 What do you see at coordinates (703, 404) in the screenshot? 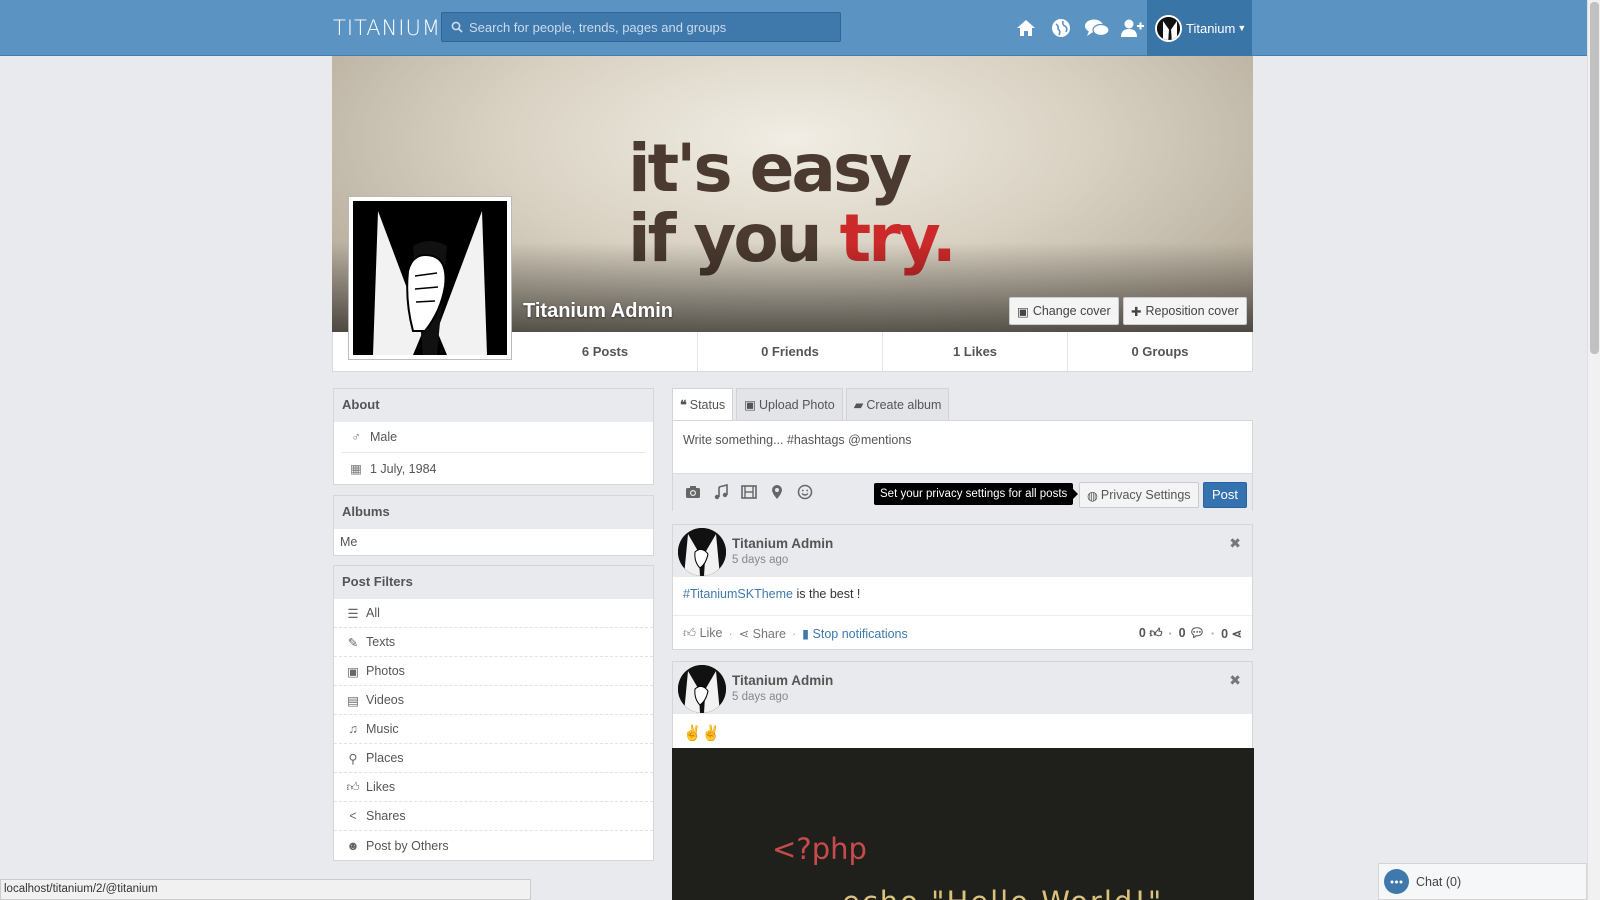
I see `tab-status: ❝ Status` at bounding box center [703, 404].